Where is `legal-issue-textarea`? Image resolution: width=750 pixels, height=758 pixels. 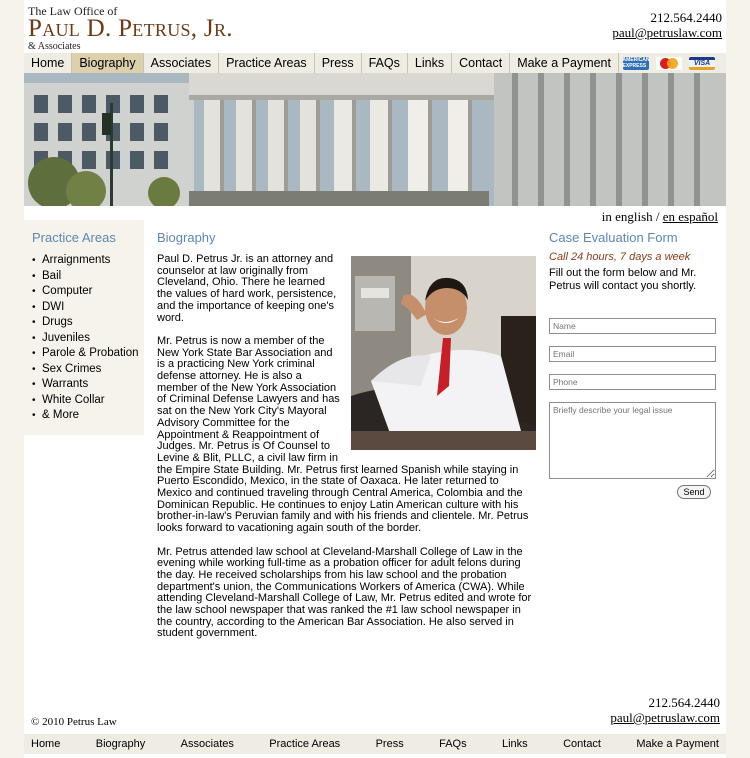 legal-issue-textarea is located at coordinates (632, 440).